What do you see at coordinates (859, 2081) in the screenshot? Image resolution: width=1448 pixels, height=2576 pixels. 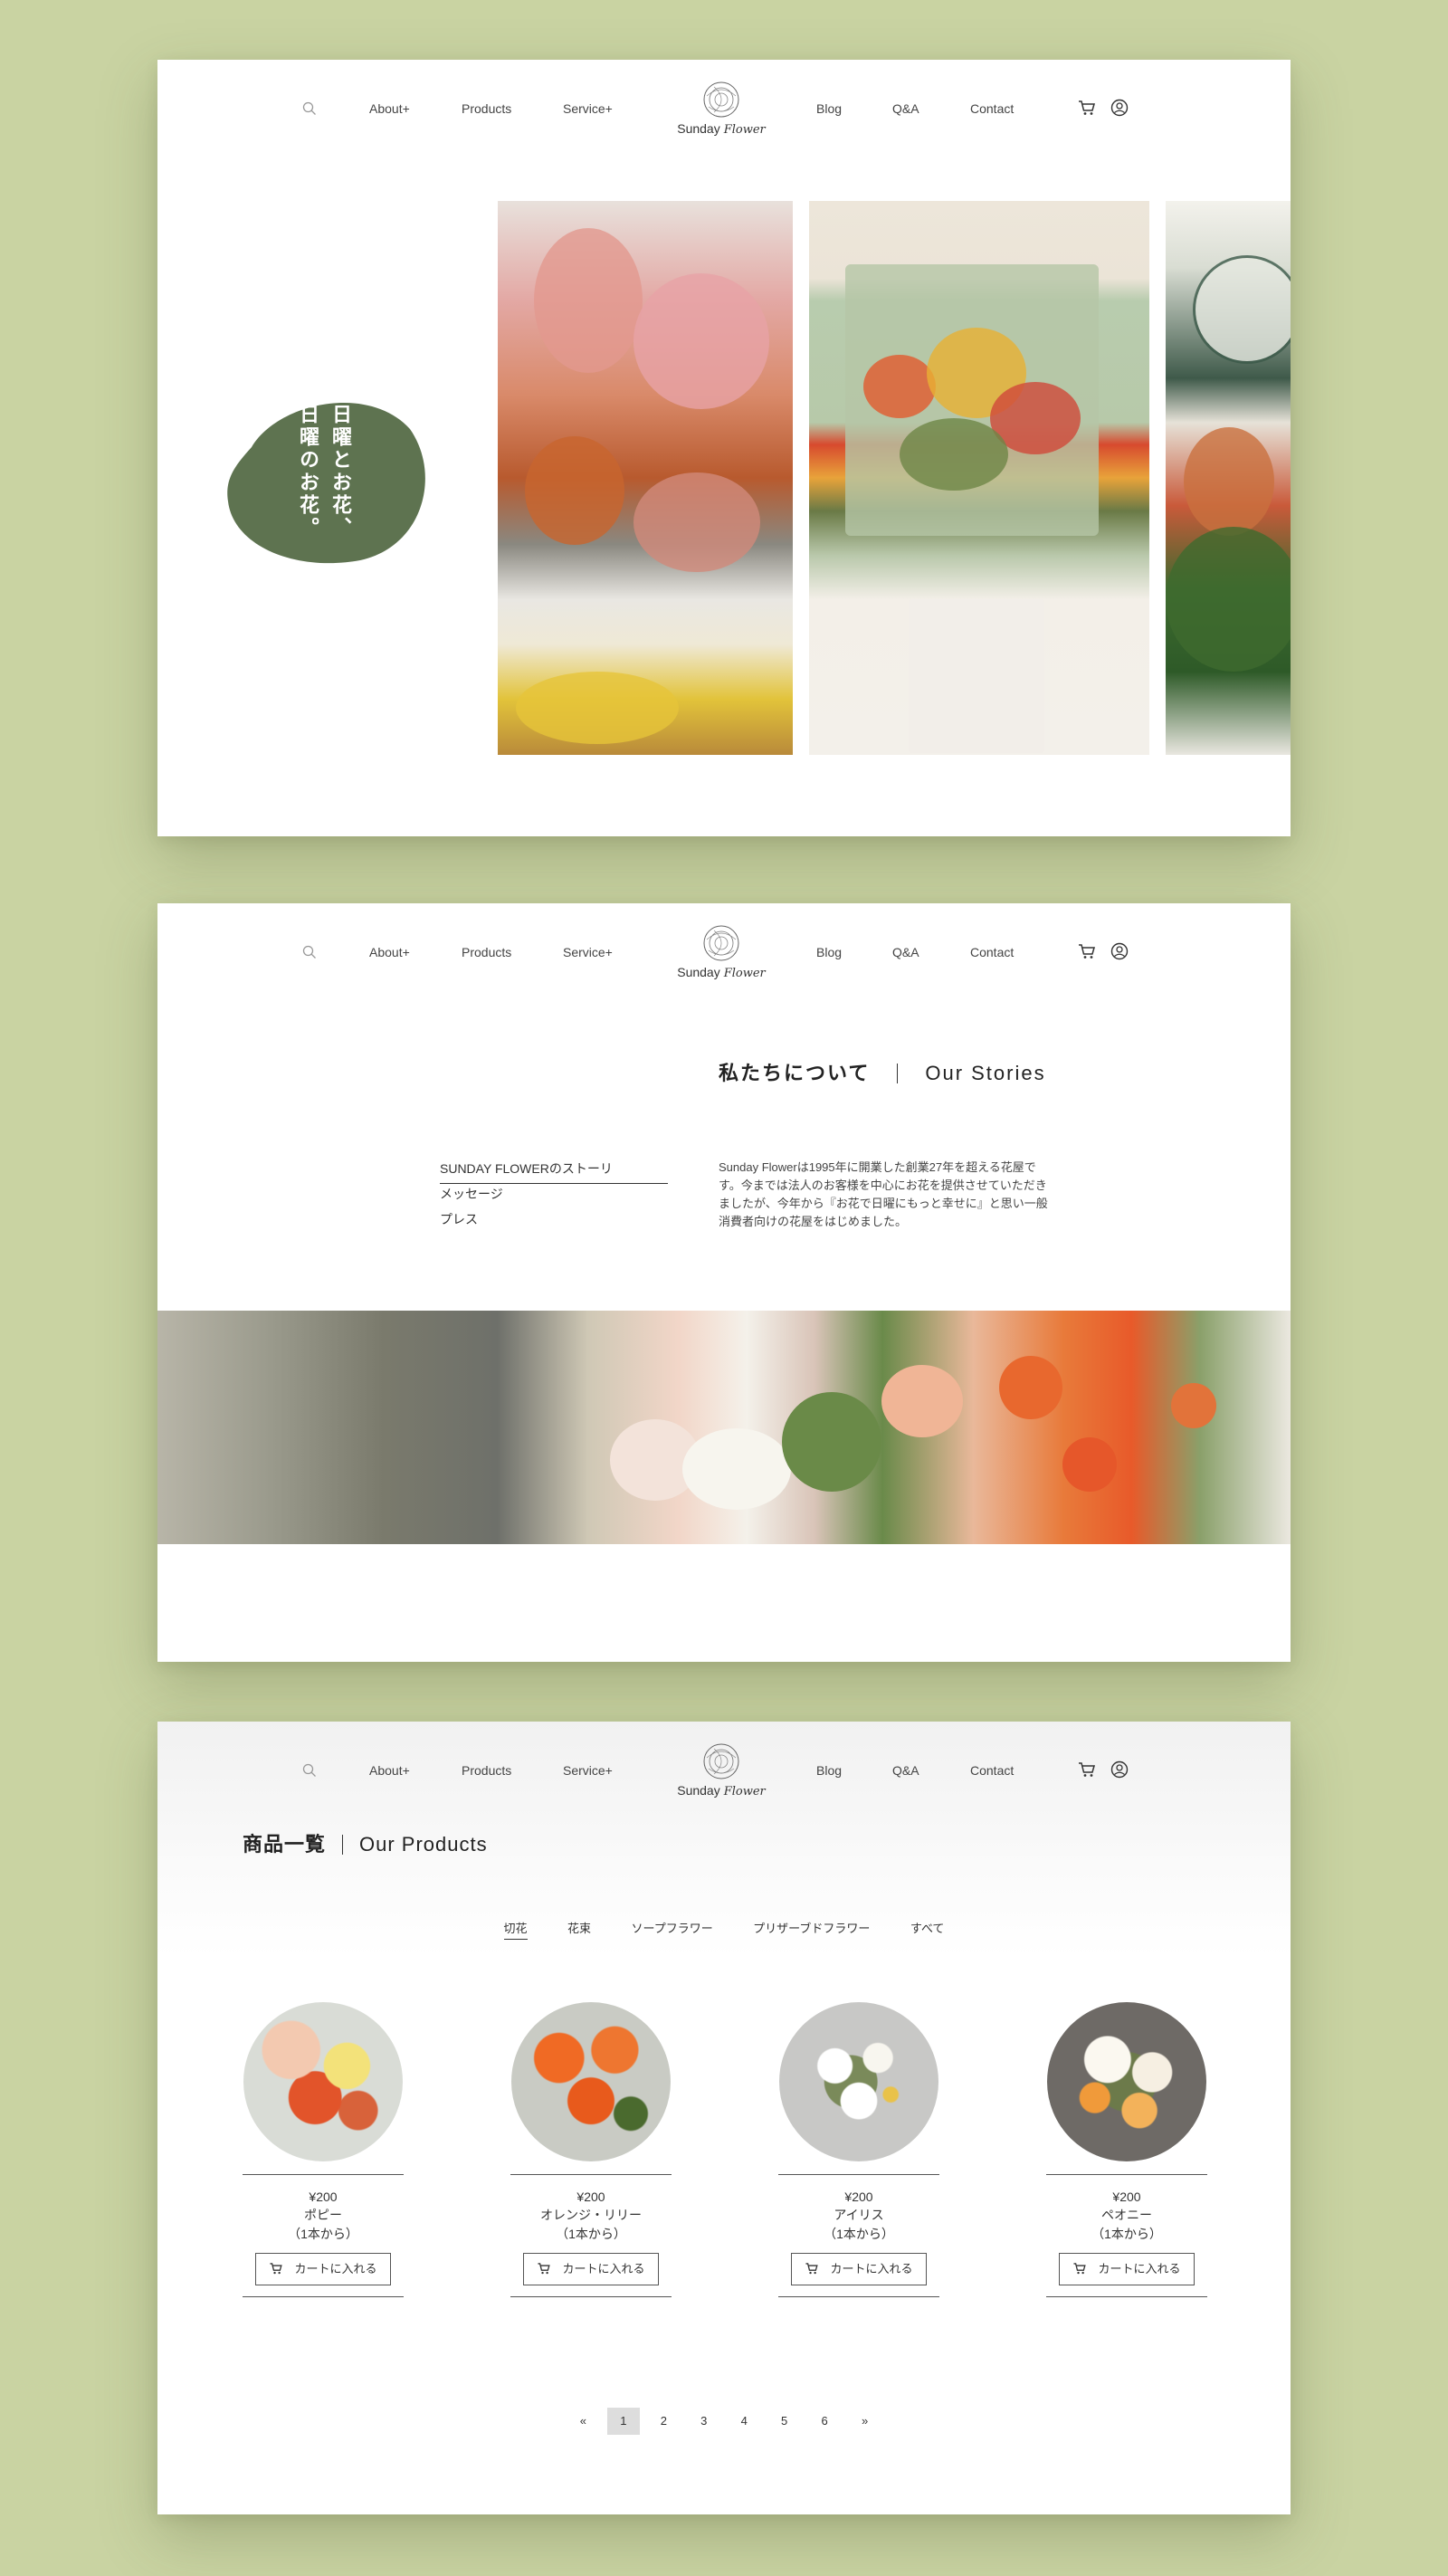 I see `product-image-iris` at bounding box center [859, 2081].